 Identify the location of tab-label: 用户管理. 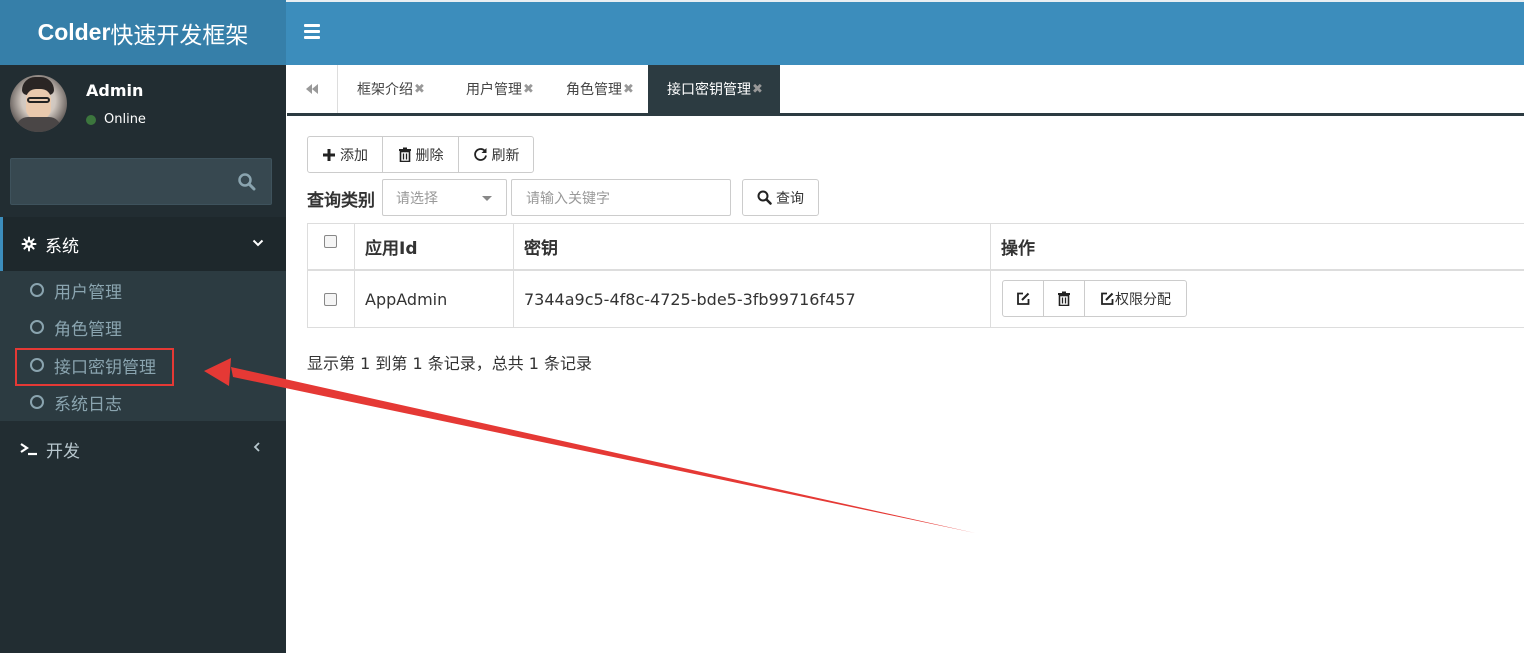
(494, 90).